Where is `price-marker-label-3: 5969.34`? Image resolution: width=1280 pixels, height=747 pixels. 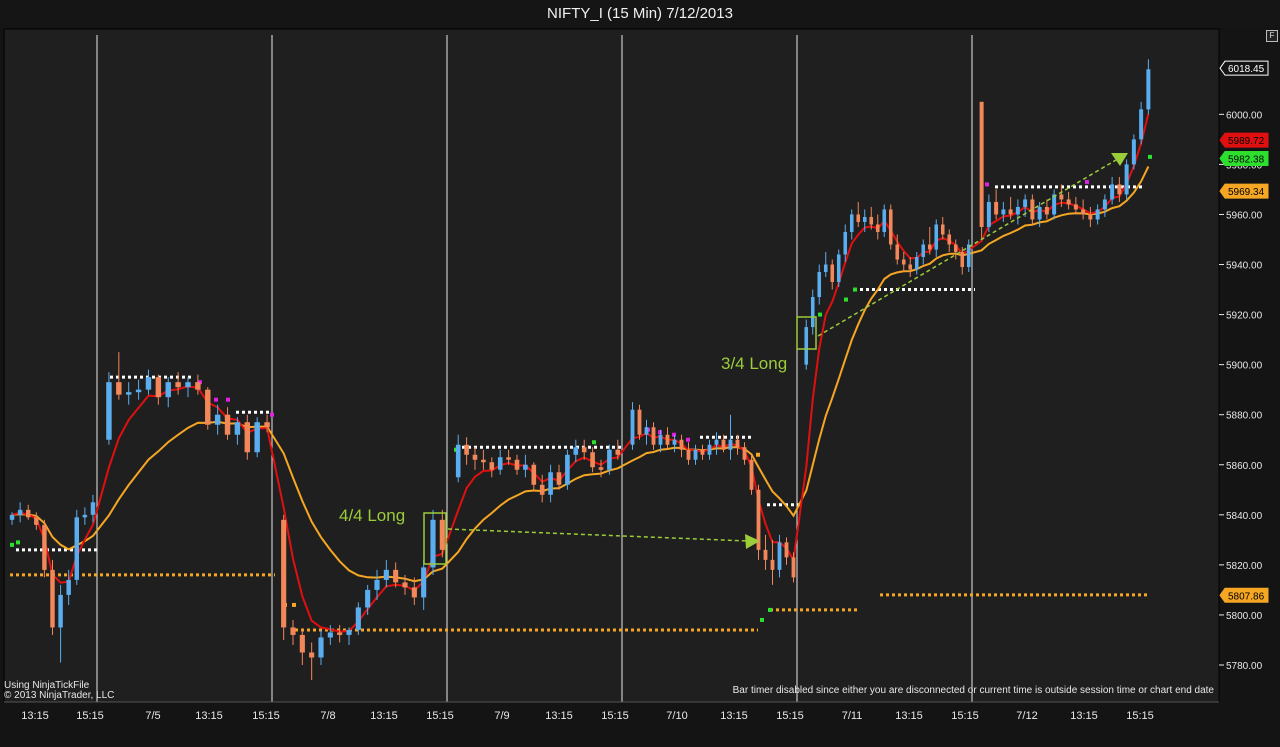
price-marker-label-3: 5969.34 is located at coordinates (1246, 192).